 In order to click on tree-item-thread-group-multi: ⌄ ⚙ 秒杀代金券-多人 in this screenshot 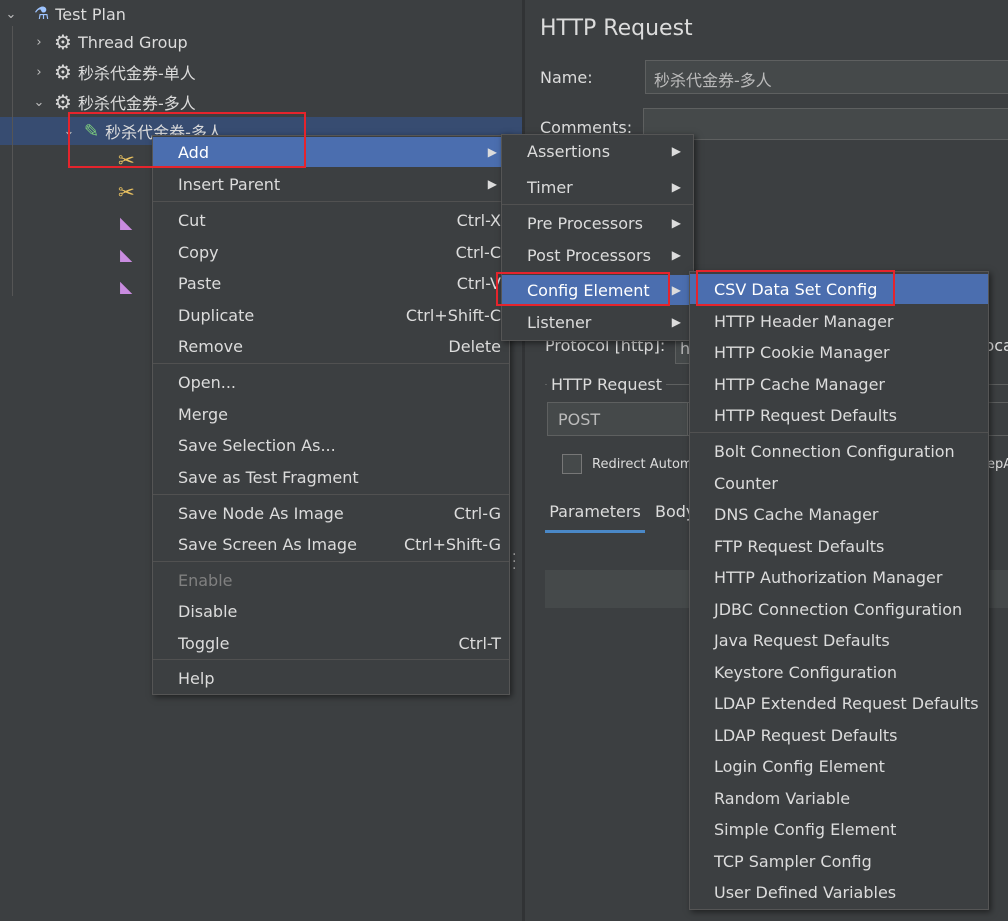, I will do `click(114, 102)`.